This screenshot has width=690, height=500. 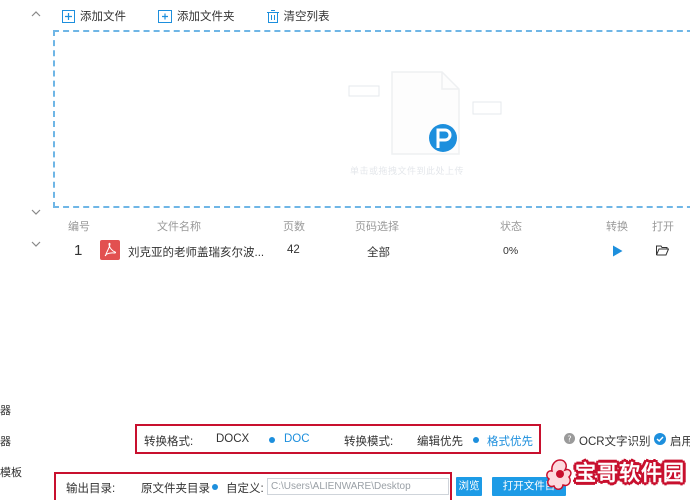 What do you see at coordinates (630, 473) in the screenshot?
I see `watermark-text: 宝哥软件园` at bounding box center [630, 473].